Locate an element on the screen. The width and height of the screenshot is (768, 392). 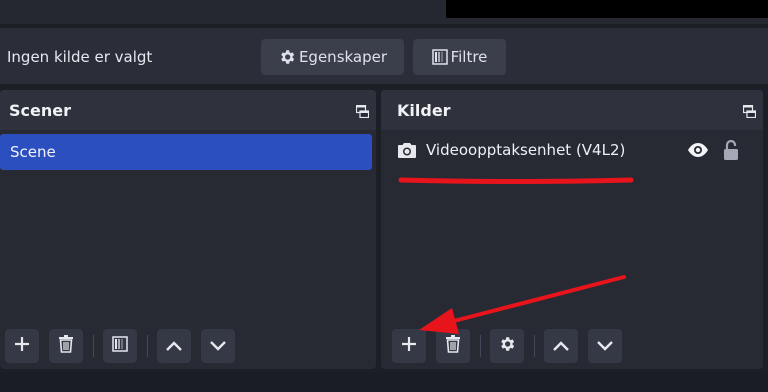
scene-list-item: Scene is located at coordinates (186, 152).